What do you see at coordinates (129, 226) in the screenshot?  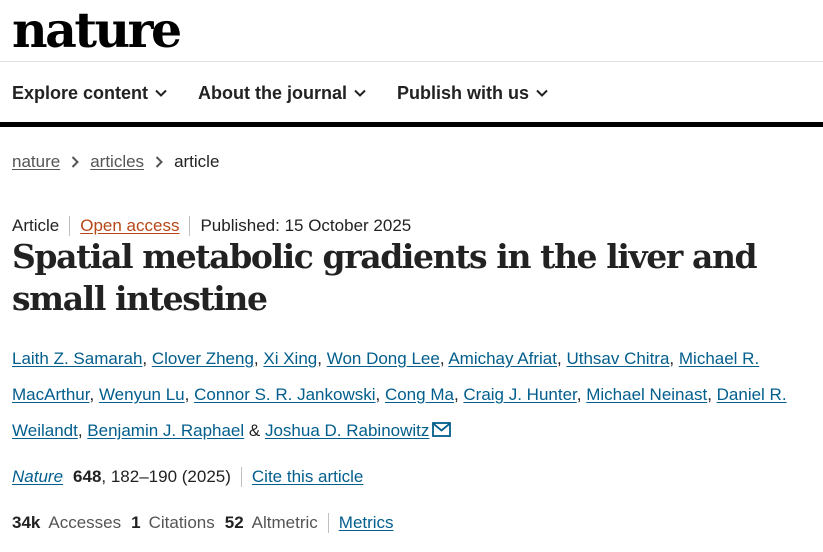 I see `open-access-link: Open access` at bounding box center [129, 226].